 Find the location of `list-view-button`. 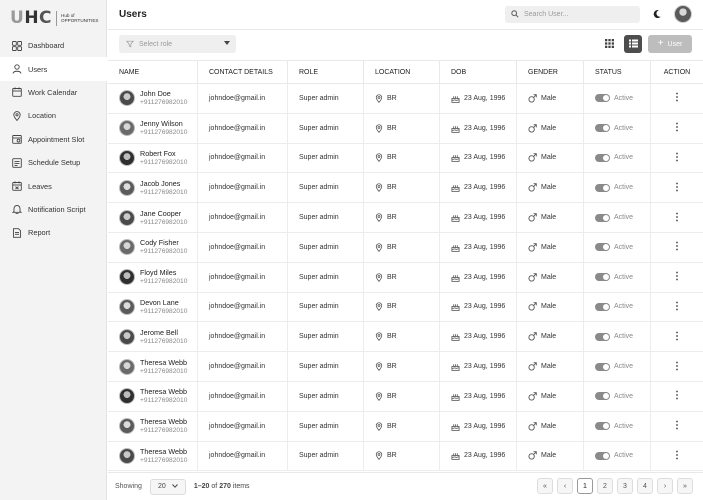

list-view-button is located at coordinates (633, 44).